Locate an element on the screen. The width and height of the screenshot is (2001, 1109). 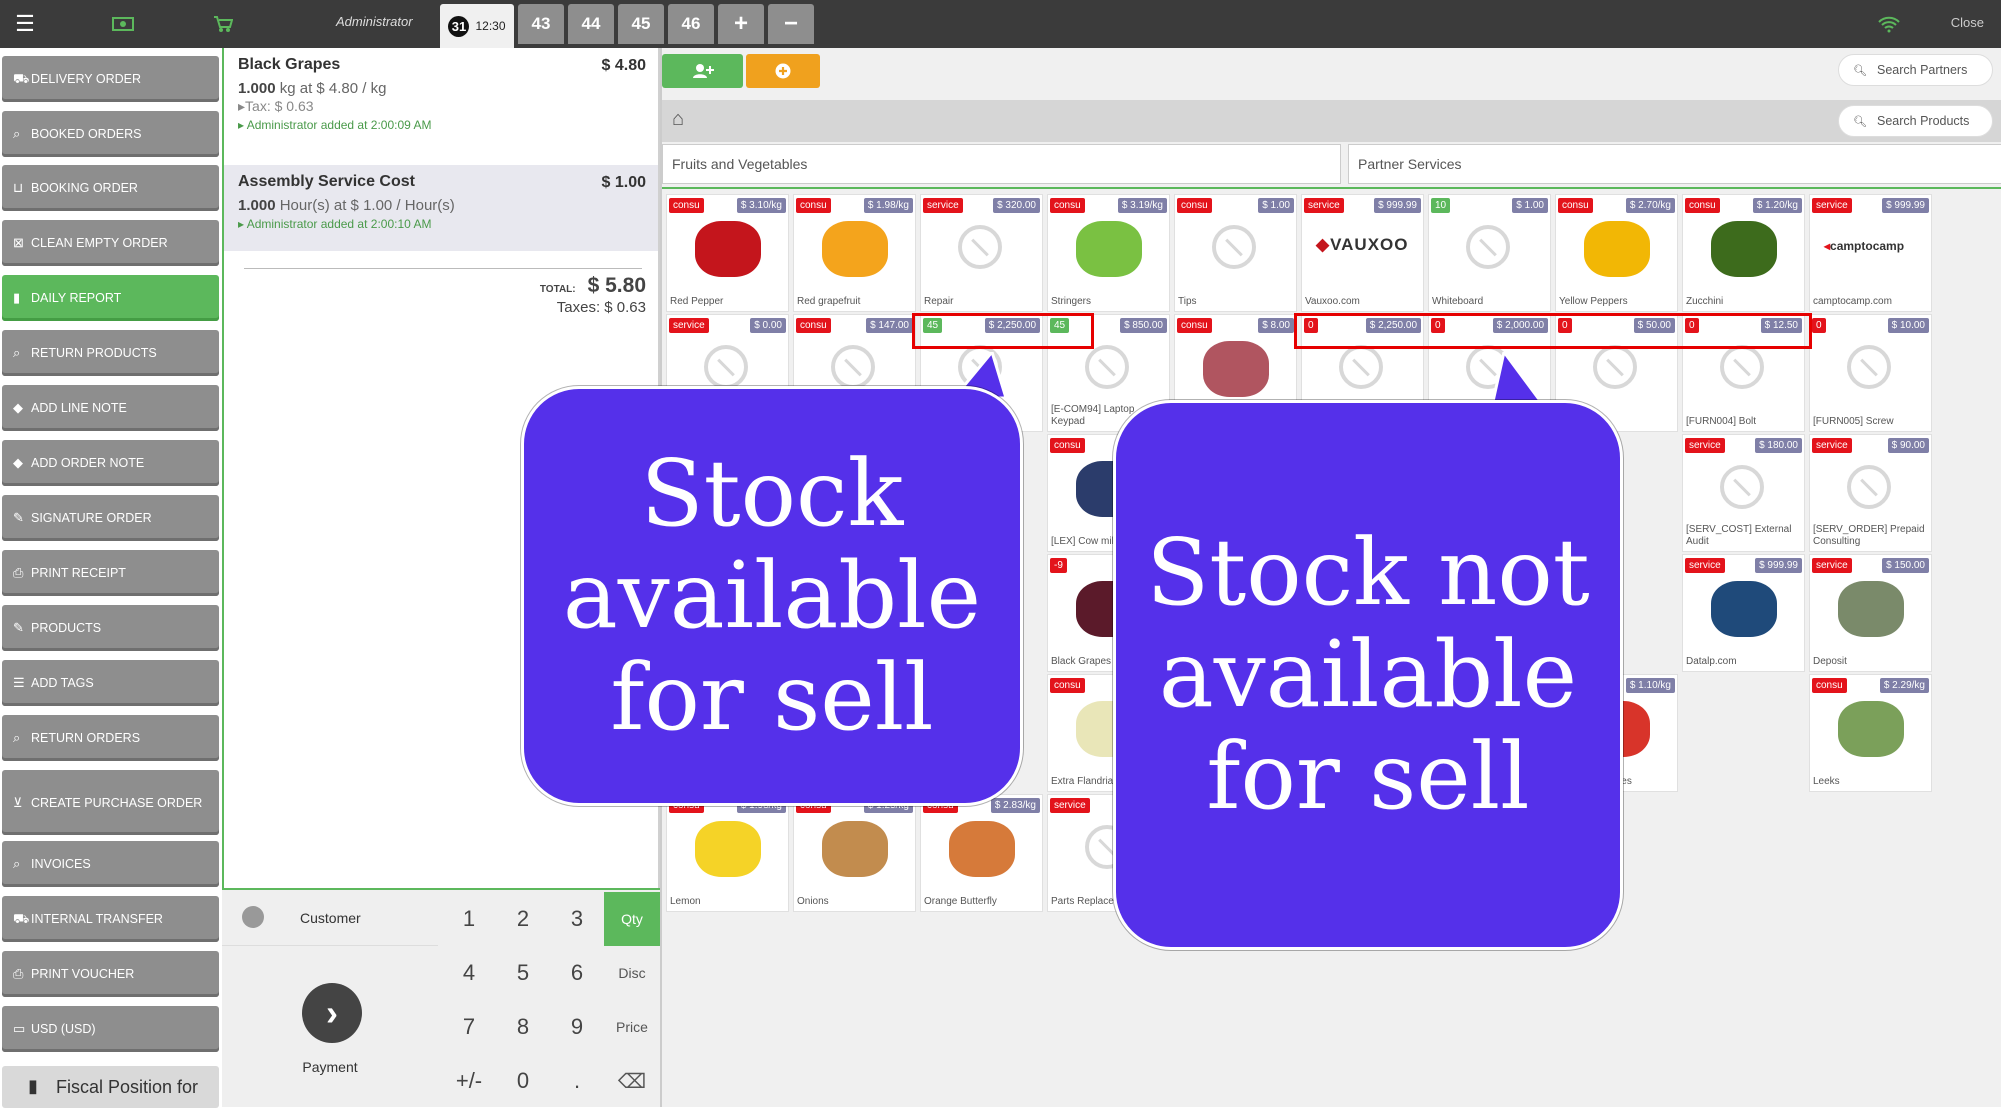
order-tab-active: 31 12:30 is located at coordinates (477, 26).